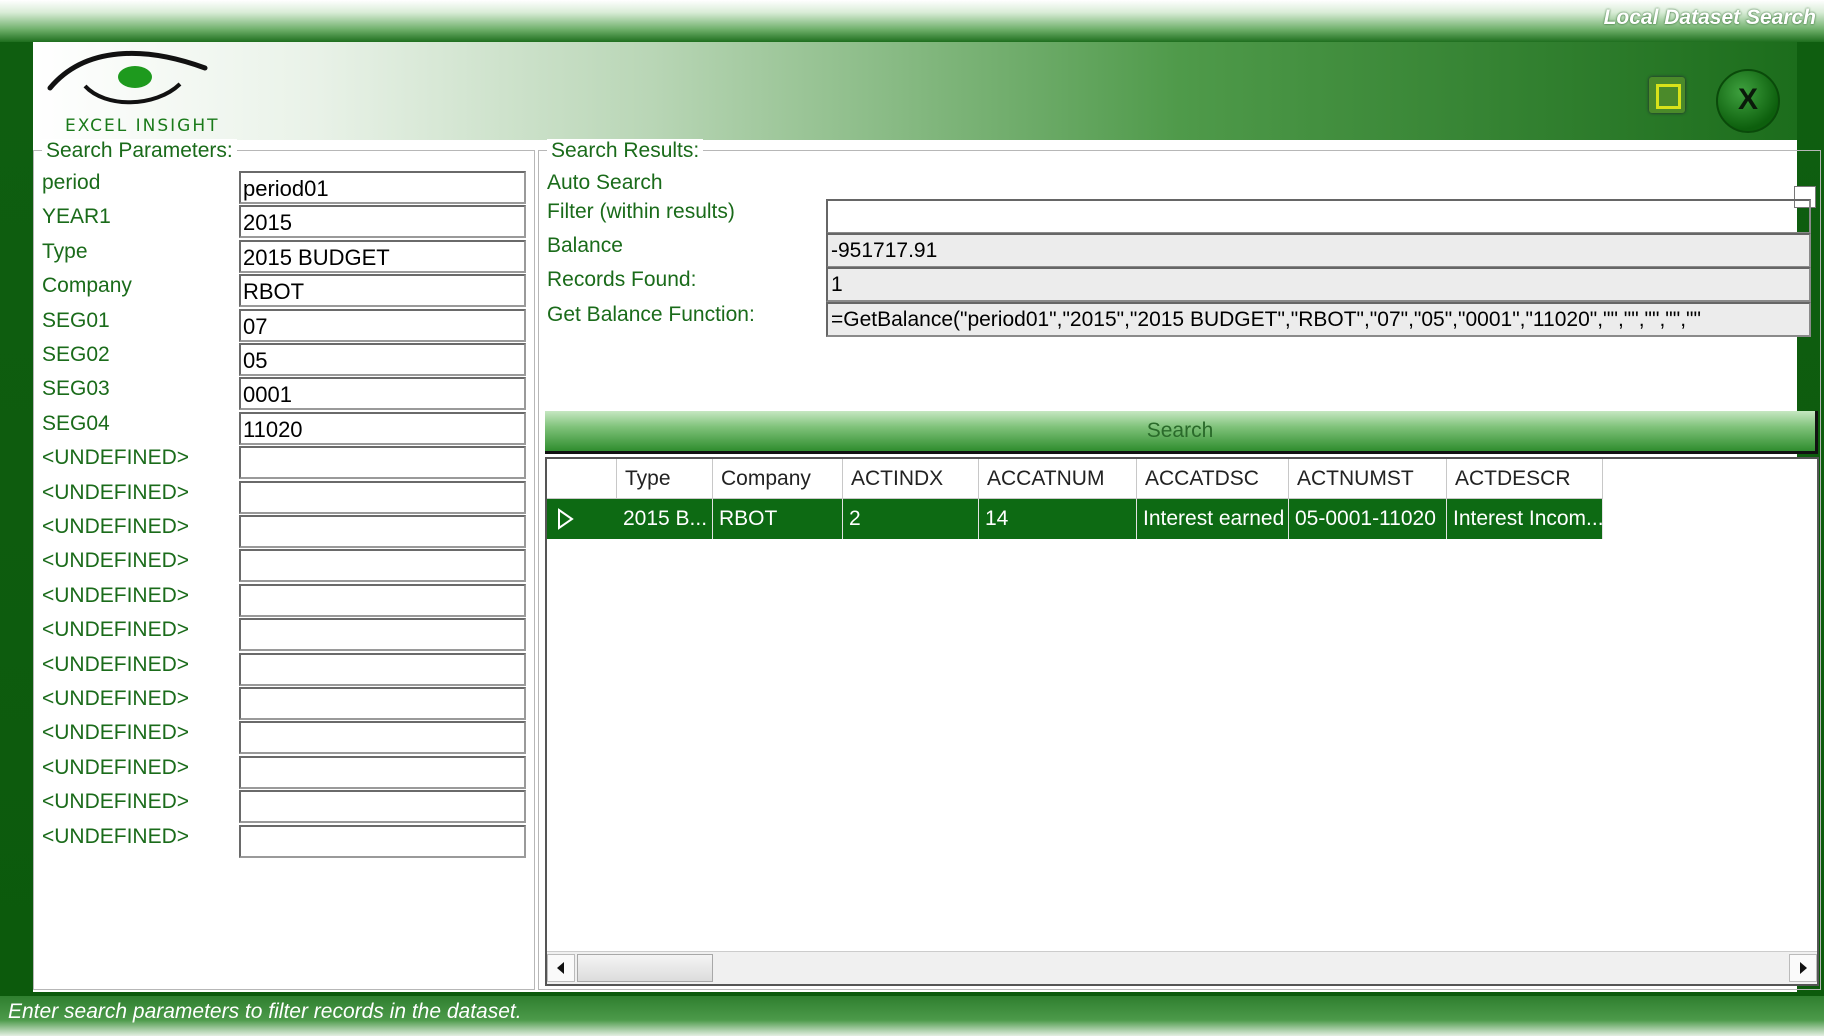 This screenshot has height=1036, width=1824. I want to click on window-title: Local Dataset Search, so click(1709, 17).